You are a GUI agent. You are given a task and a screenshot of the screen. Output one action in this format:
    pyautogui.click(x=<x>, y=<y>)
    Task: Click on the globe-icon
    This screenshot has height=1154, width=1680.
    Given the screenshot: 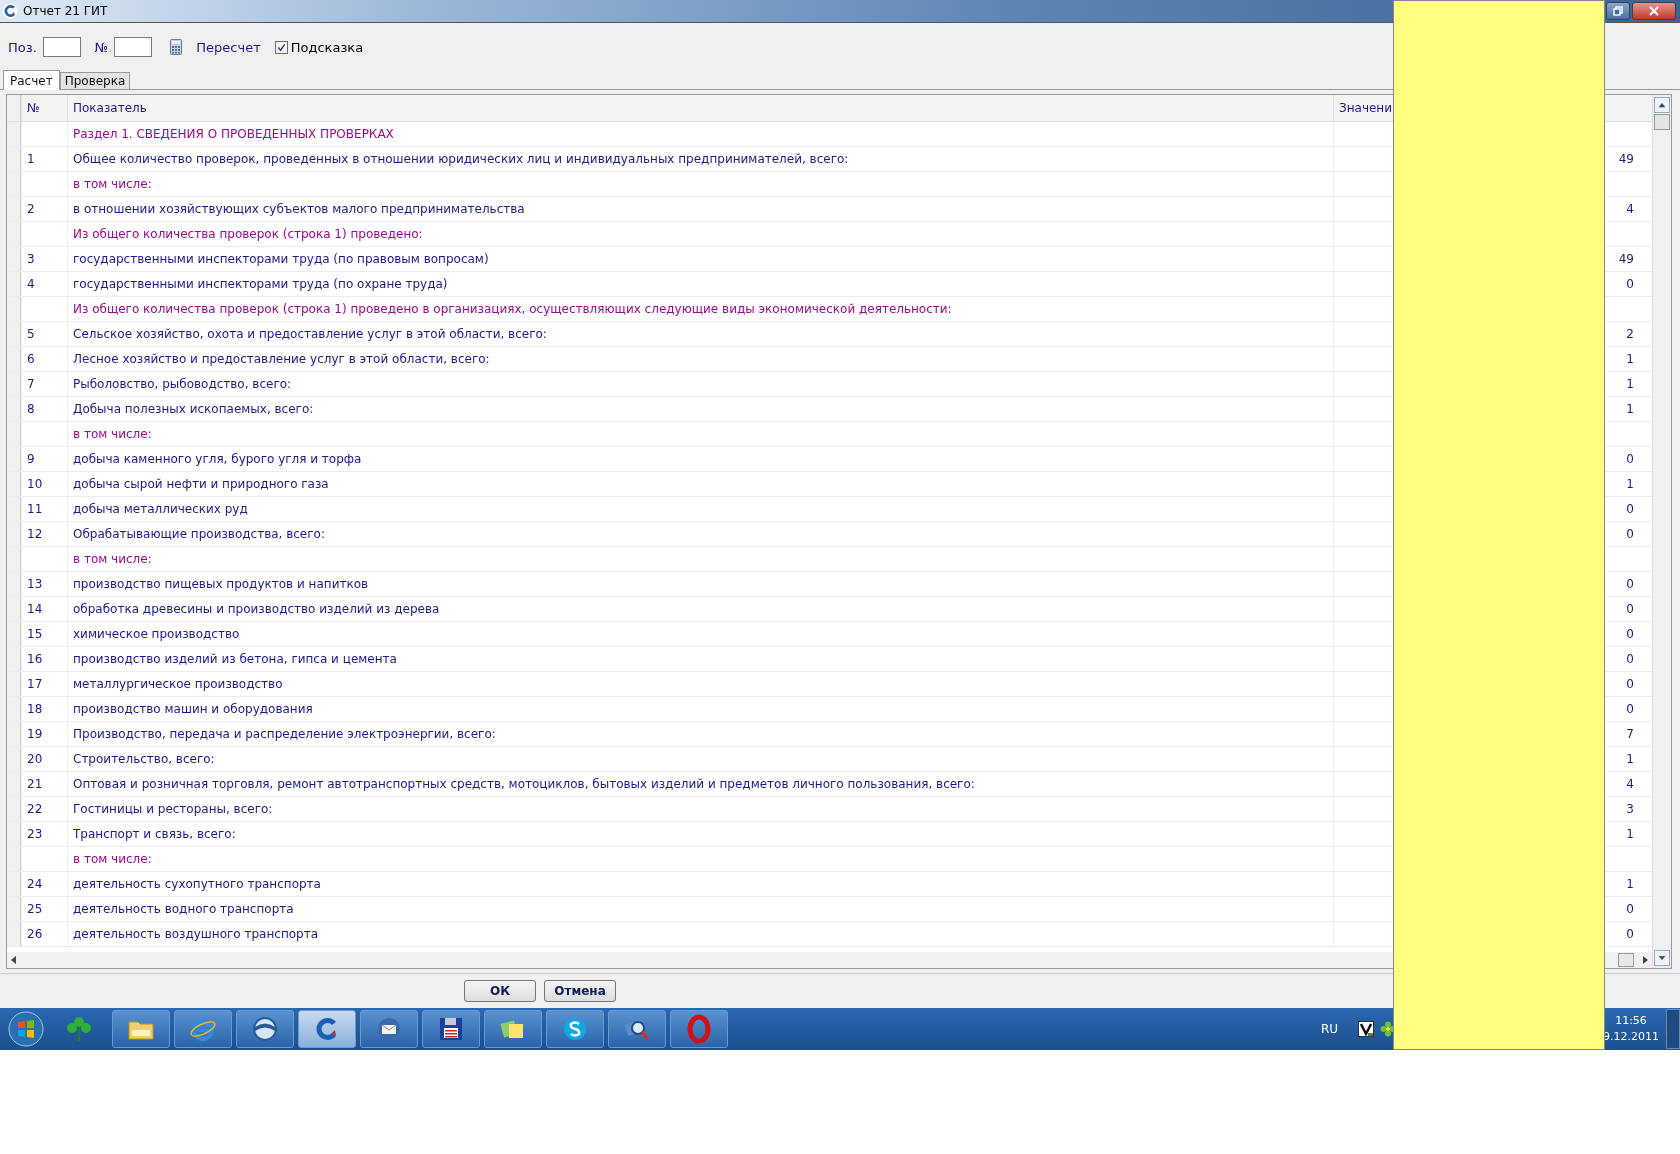 What is the action you would take?
    pyautogui.click(x=265, y=1029)
    